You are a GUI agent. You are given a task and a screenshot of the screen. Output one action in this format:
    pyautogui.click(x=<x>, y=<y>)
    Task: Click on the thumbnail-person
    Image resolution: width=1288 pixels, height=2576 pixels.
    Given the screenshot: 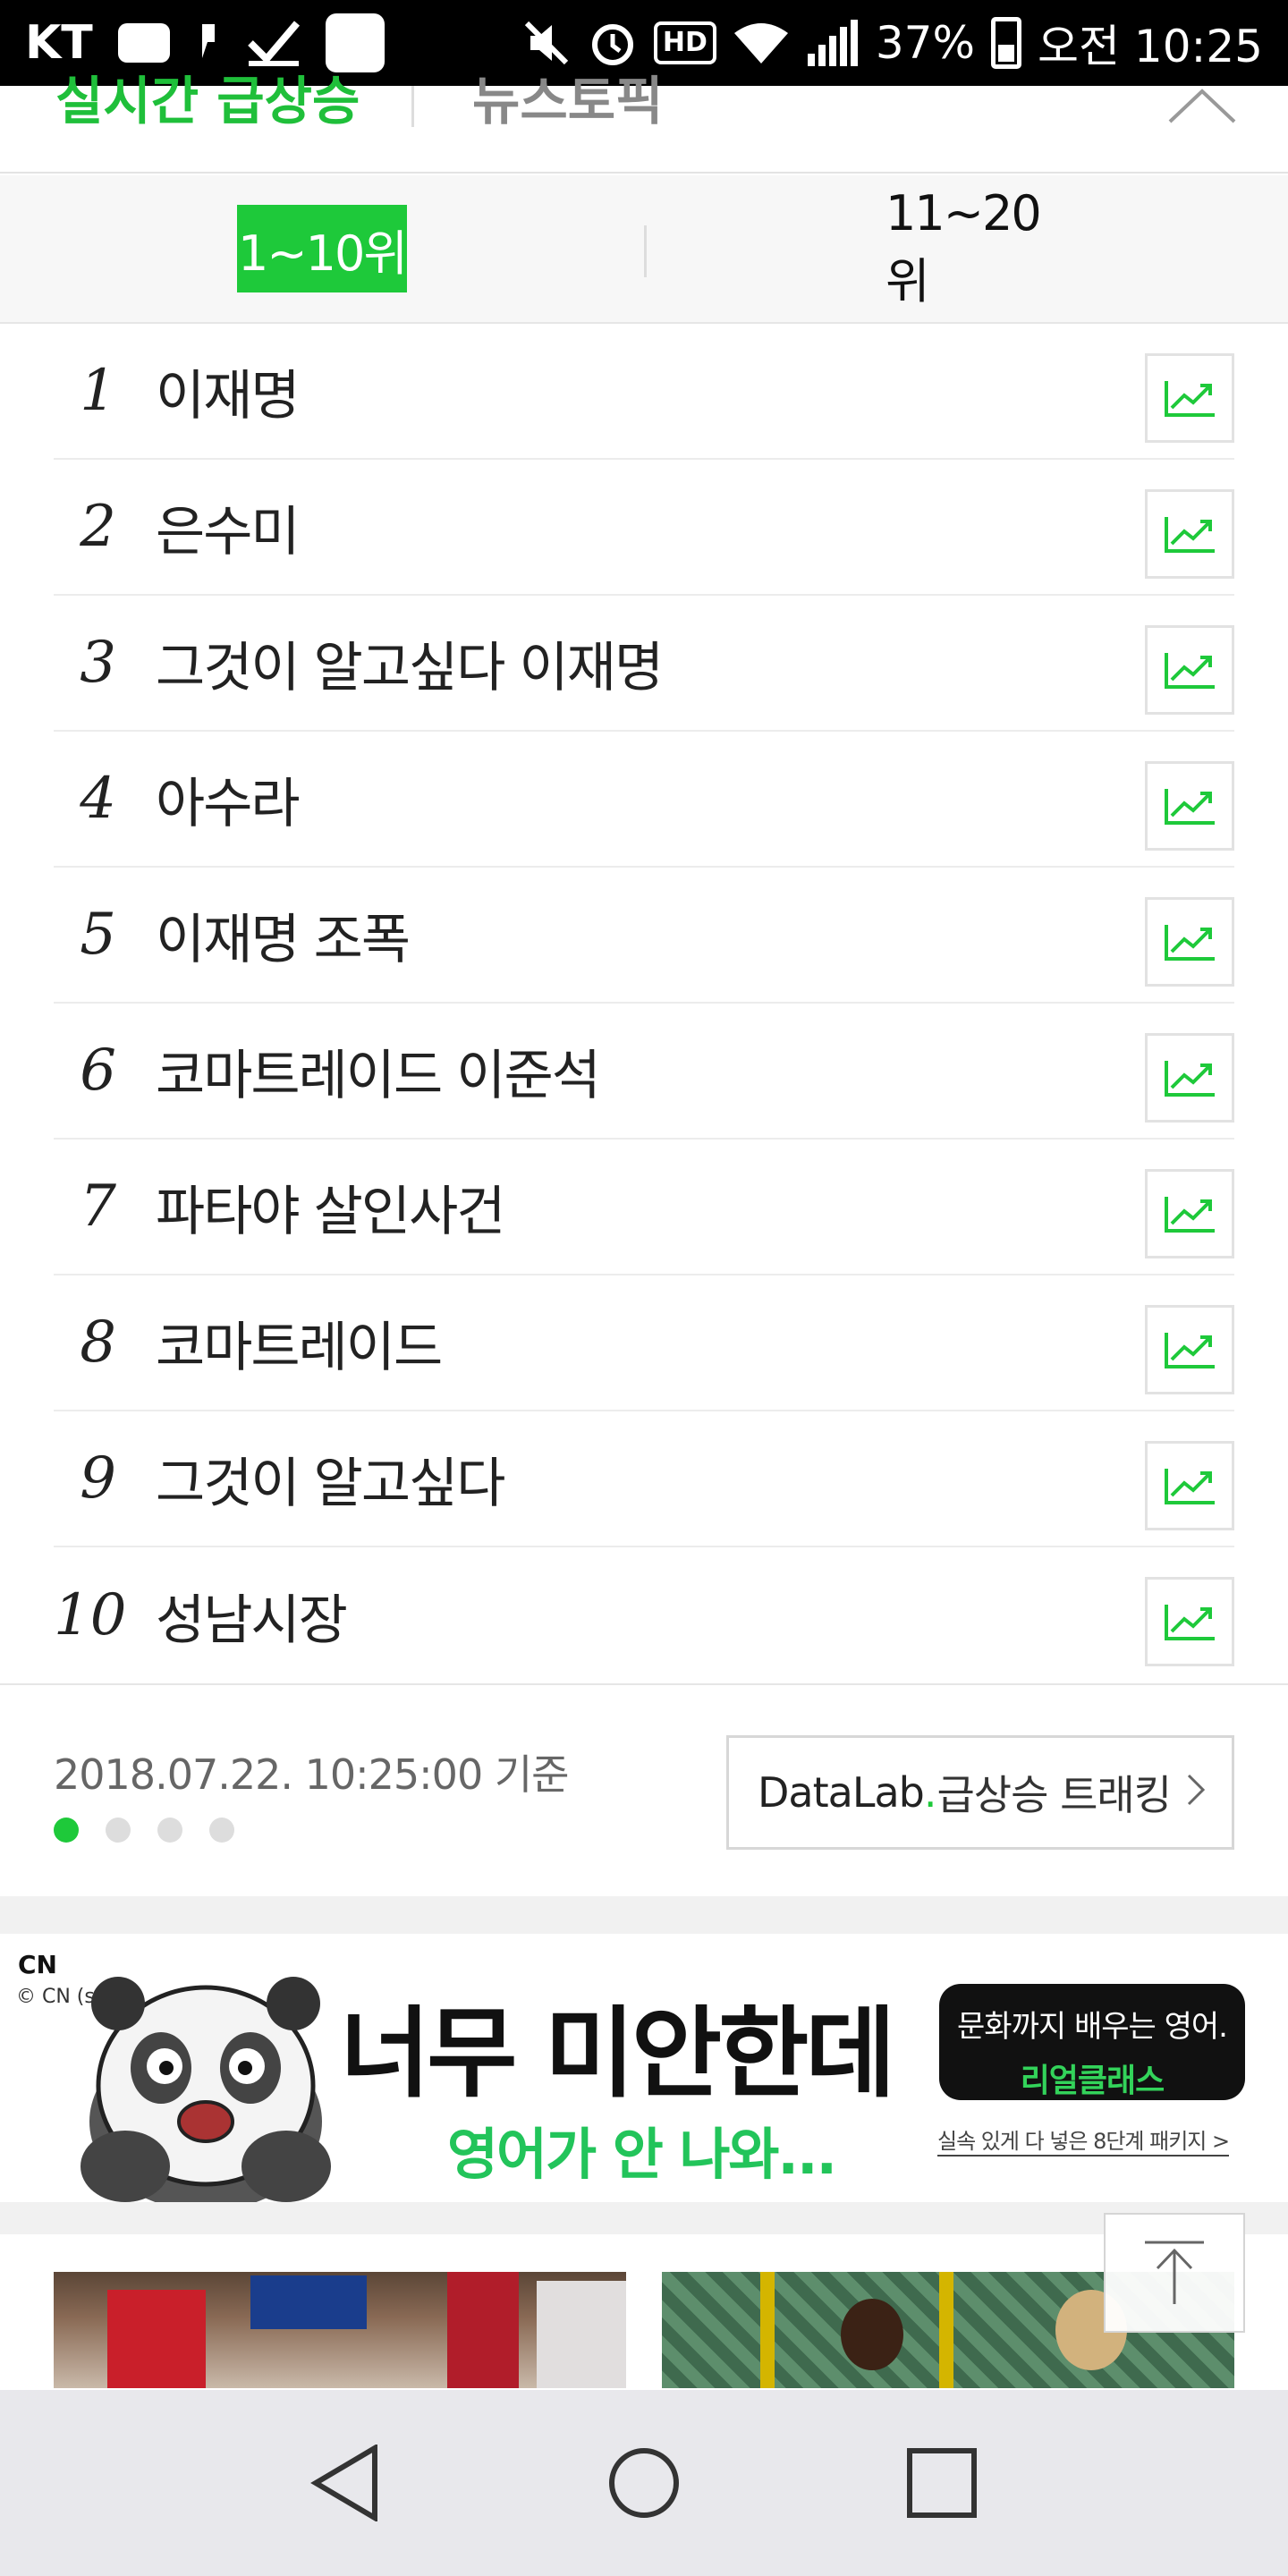 What is the action you would take?
    pyautogui.click(x=872, y=2334)
    